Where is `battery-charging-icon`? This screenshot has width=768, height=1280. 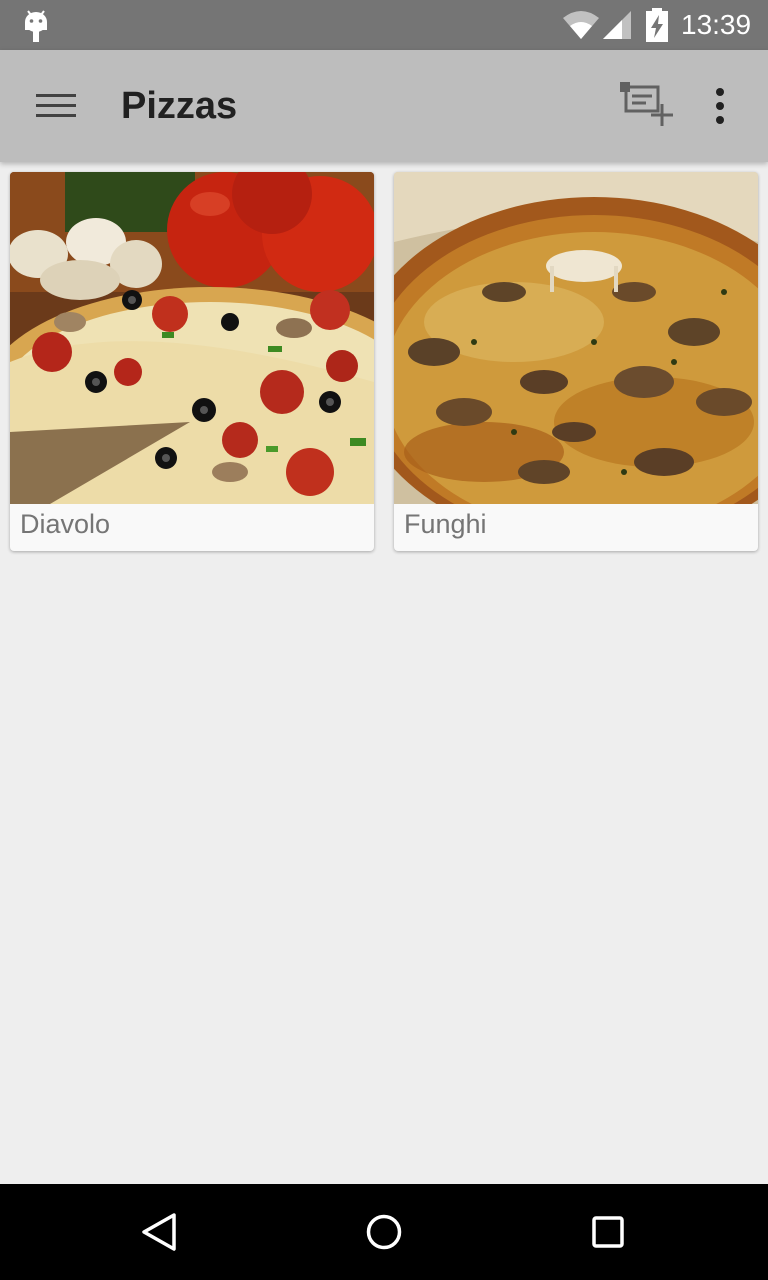
battery-charging-icon is located at coordinates (657, 25).